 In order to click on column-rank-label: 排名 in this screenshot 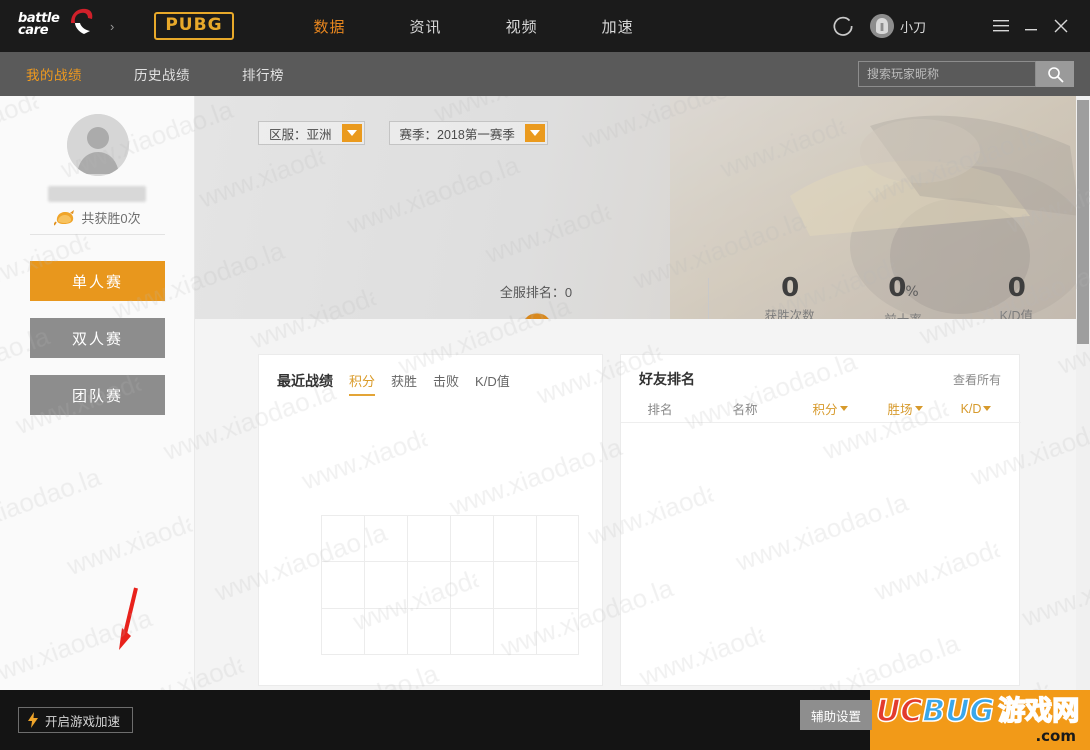, I will do `click(660, 410)`.